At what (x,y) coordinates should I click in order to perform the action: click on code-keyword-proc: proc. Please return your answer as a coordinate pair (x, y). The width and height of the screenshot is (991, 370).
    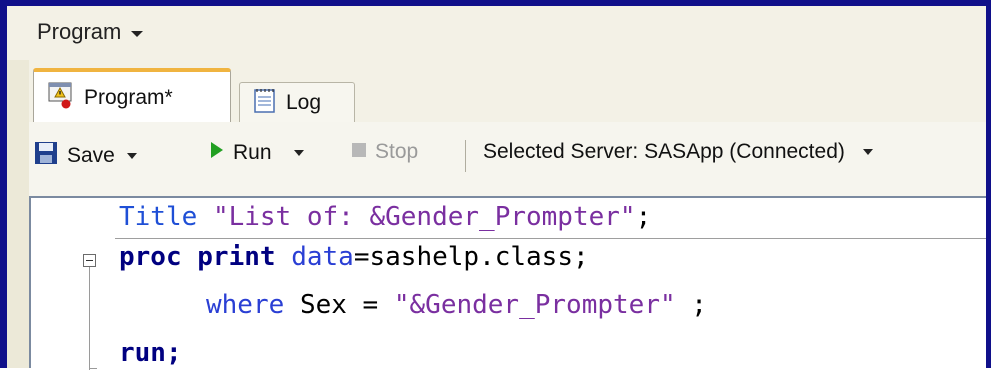
    Looking at the image, I should click on (150, 257).